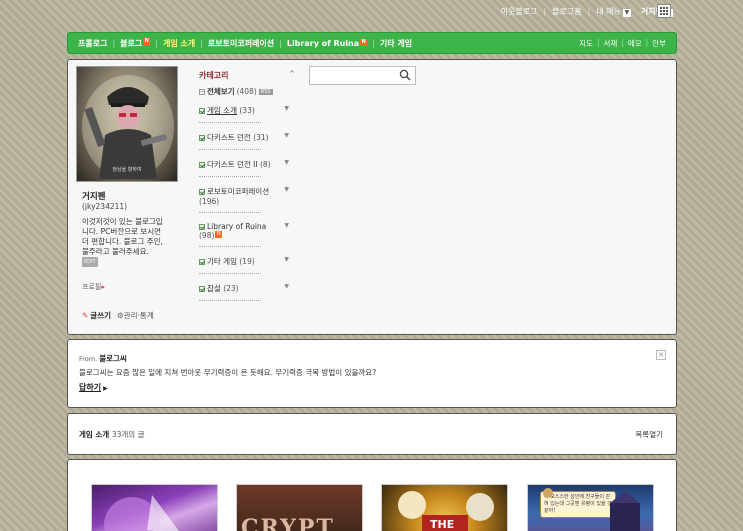 The height and width of the screenshot is (531, 743). I want to click on admin-stats-button: ⚙관리·통계, so click(135, 315).